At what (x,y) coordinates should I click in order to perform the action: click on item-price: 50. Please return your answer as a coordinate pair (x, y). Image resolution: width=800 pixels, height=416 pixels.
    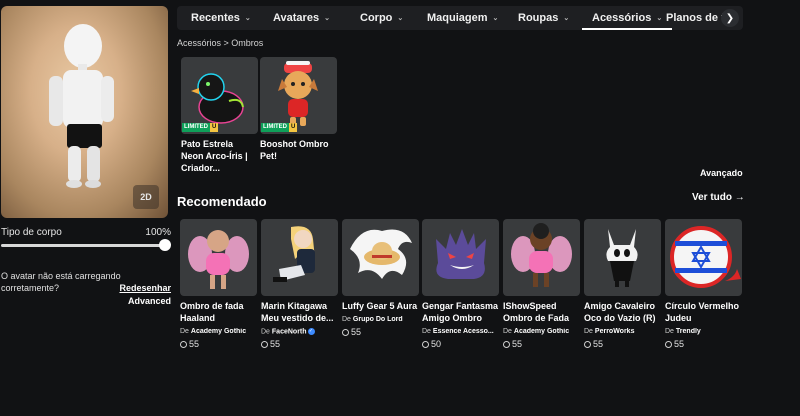
    Looking at the image, I should click on (460, 344).